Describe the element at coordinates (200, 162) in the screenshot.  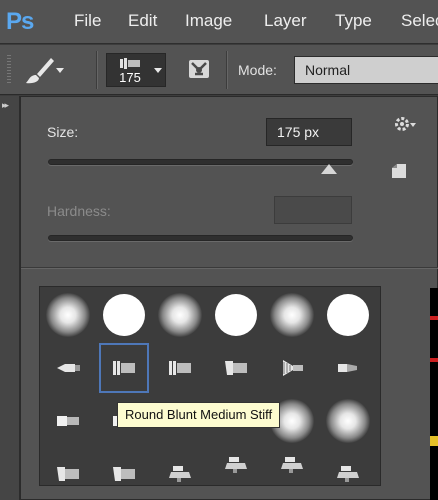
I see `size-slider-track` at that location.